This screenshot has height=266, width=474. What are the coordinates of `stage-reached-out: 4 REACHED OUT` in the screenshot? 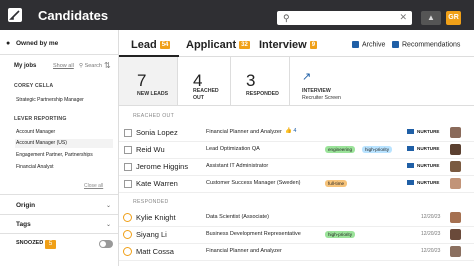 It's located at (204, 81).